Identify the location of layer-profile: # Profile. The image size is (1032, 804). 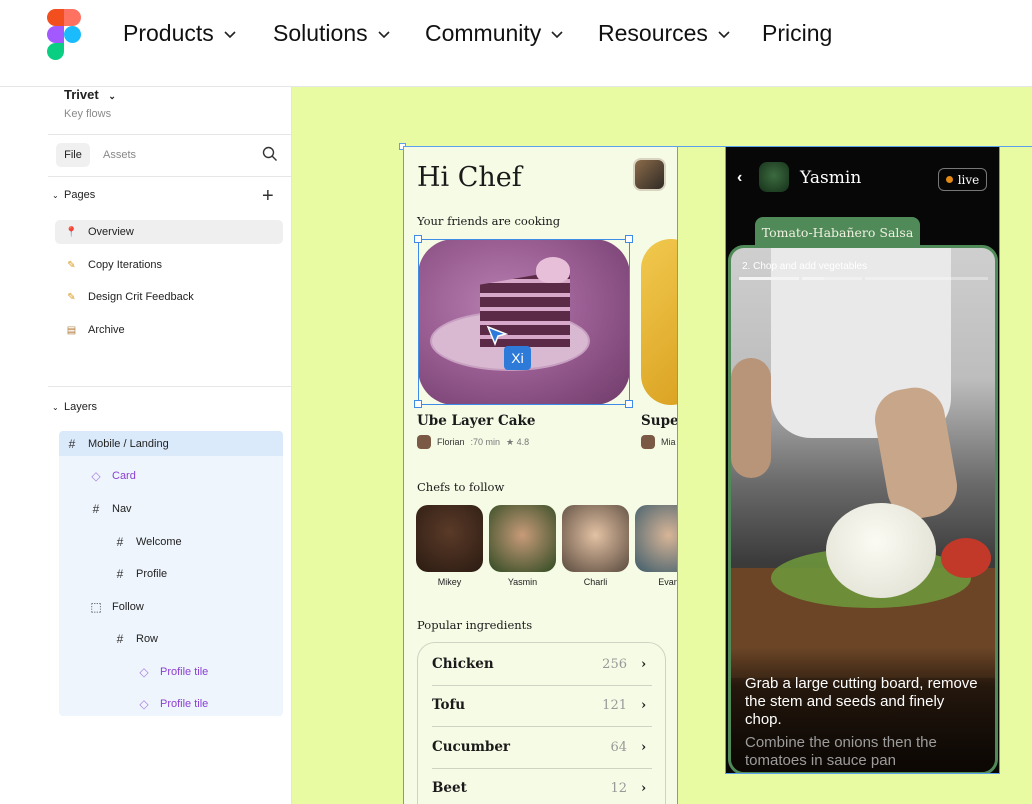
(140, 574).